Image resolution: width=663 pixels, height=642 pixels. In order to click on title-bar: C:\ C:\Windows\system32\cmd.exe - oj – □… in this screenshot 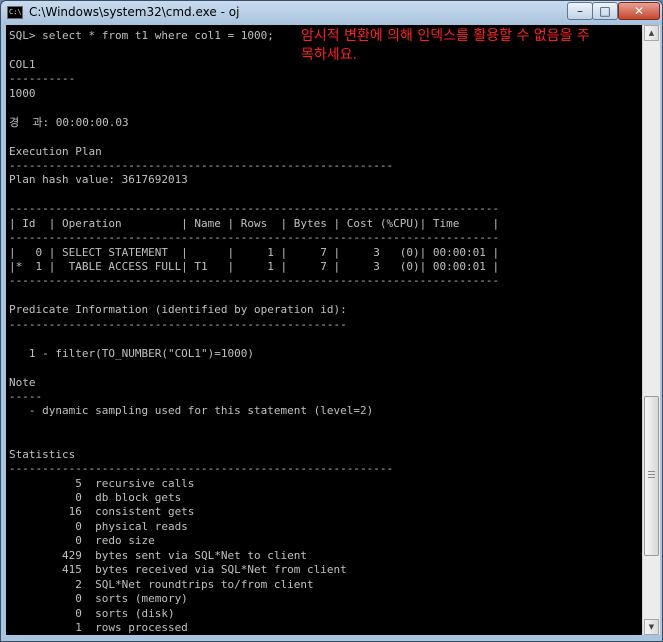, I will do `click(331, 13)`.